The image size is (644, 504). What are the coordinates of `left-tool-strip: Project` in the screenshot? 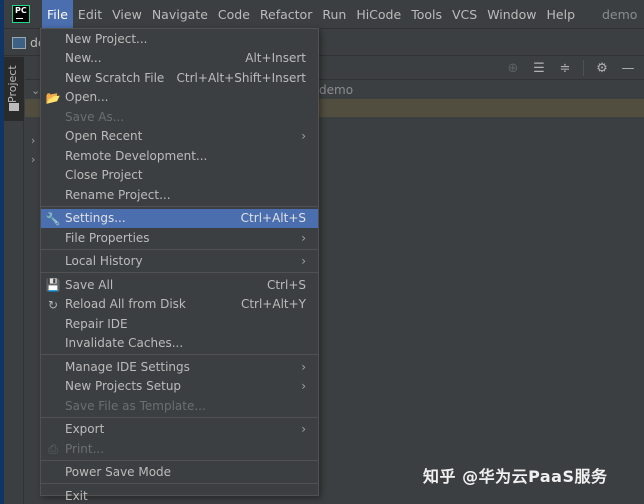 It's located at (14, 280).